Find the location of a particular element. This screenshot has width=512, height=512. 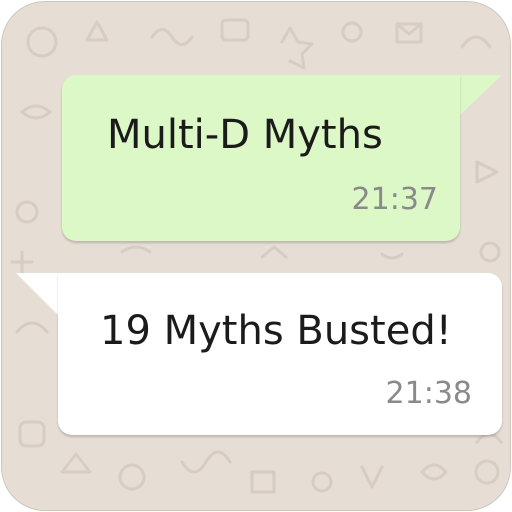

message-timestamp: 21:38 is located at coordinates (428, 393).